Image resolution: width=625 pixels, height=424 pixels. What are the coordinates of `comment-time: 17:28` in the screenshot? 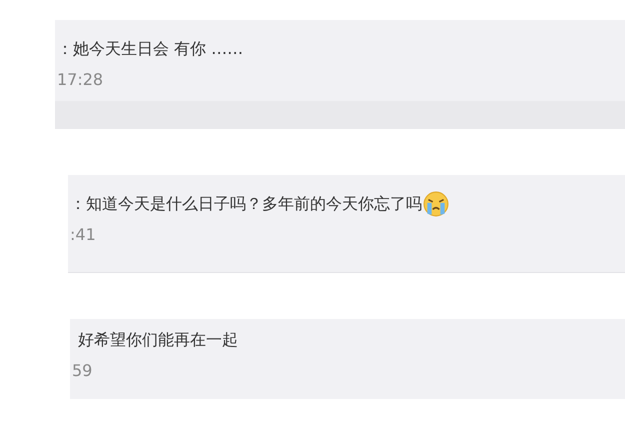 It's located at (80, 80).